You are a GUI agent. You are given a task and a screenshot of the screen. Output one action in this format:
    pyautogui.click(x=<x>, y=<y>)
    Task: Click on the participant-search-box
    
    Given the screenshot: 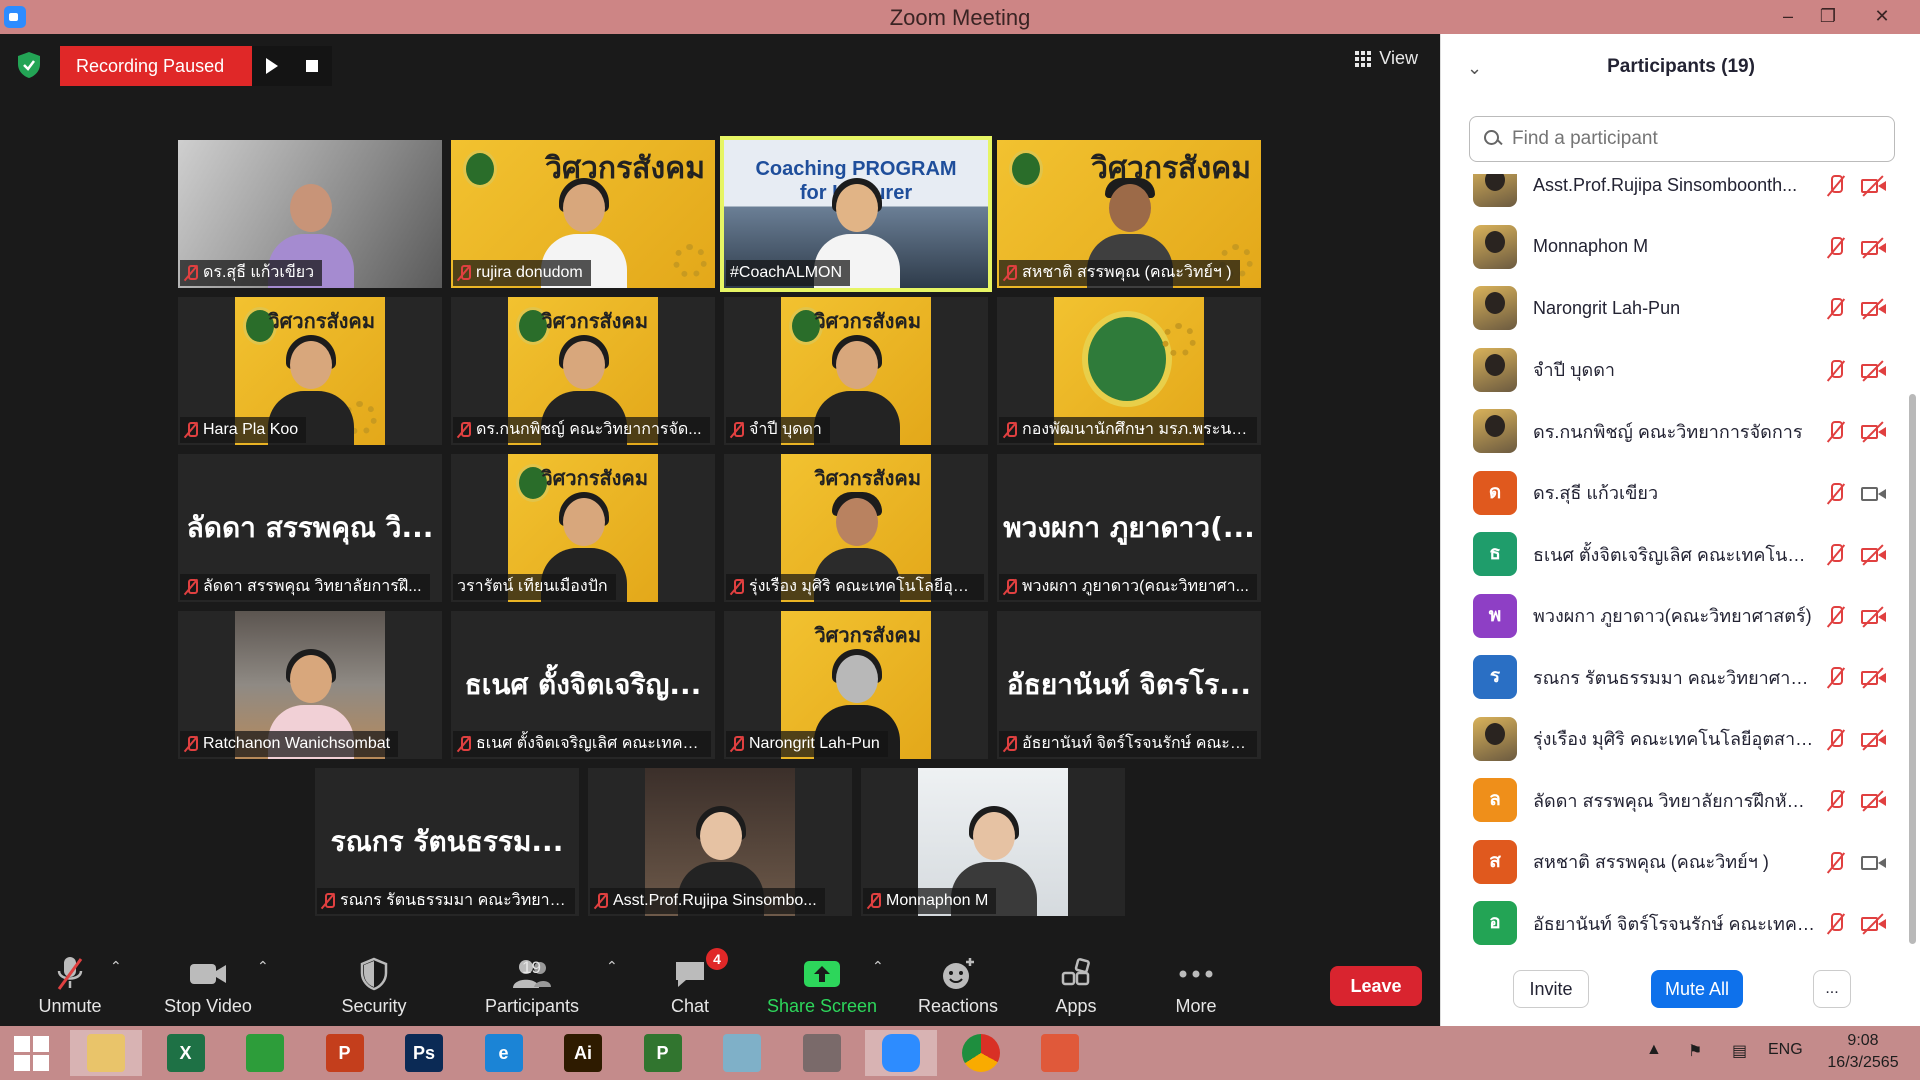 What is the action you would take?
    pyautogui.click(x=1682, y=139)
    